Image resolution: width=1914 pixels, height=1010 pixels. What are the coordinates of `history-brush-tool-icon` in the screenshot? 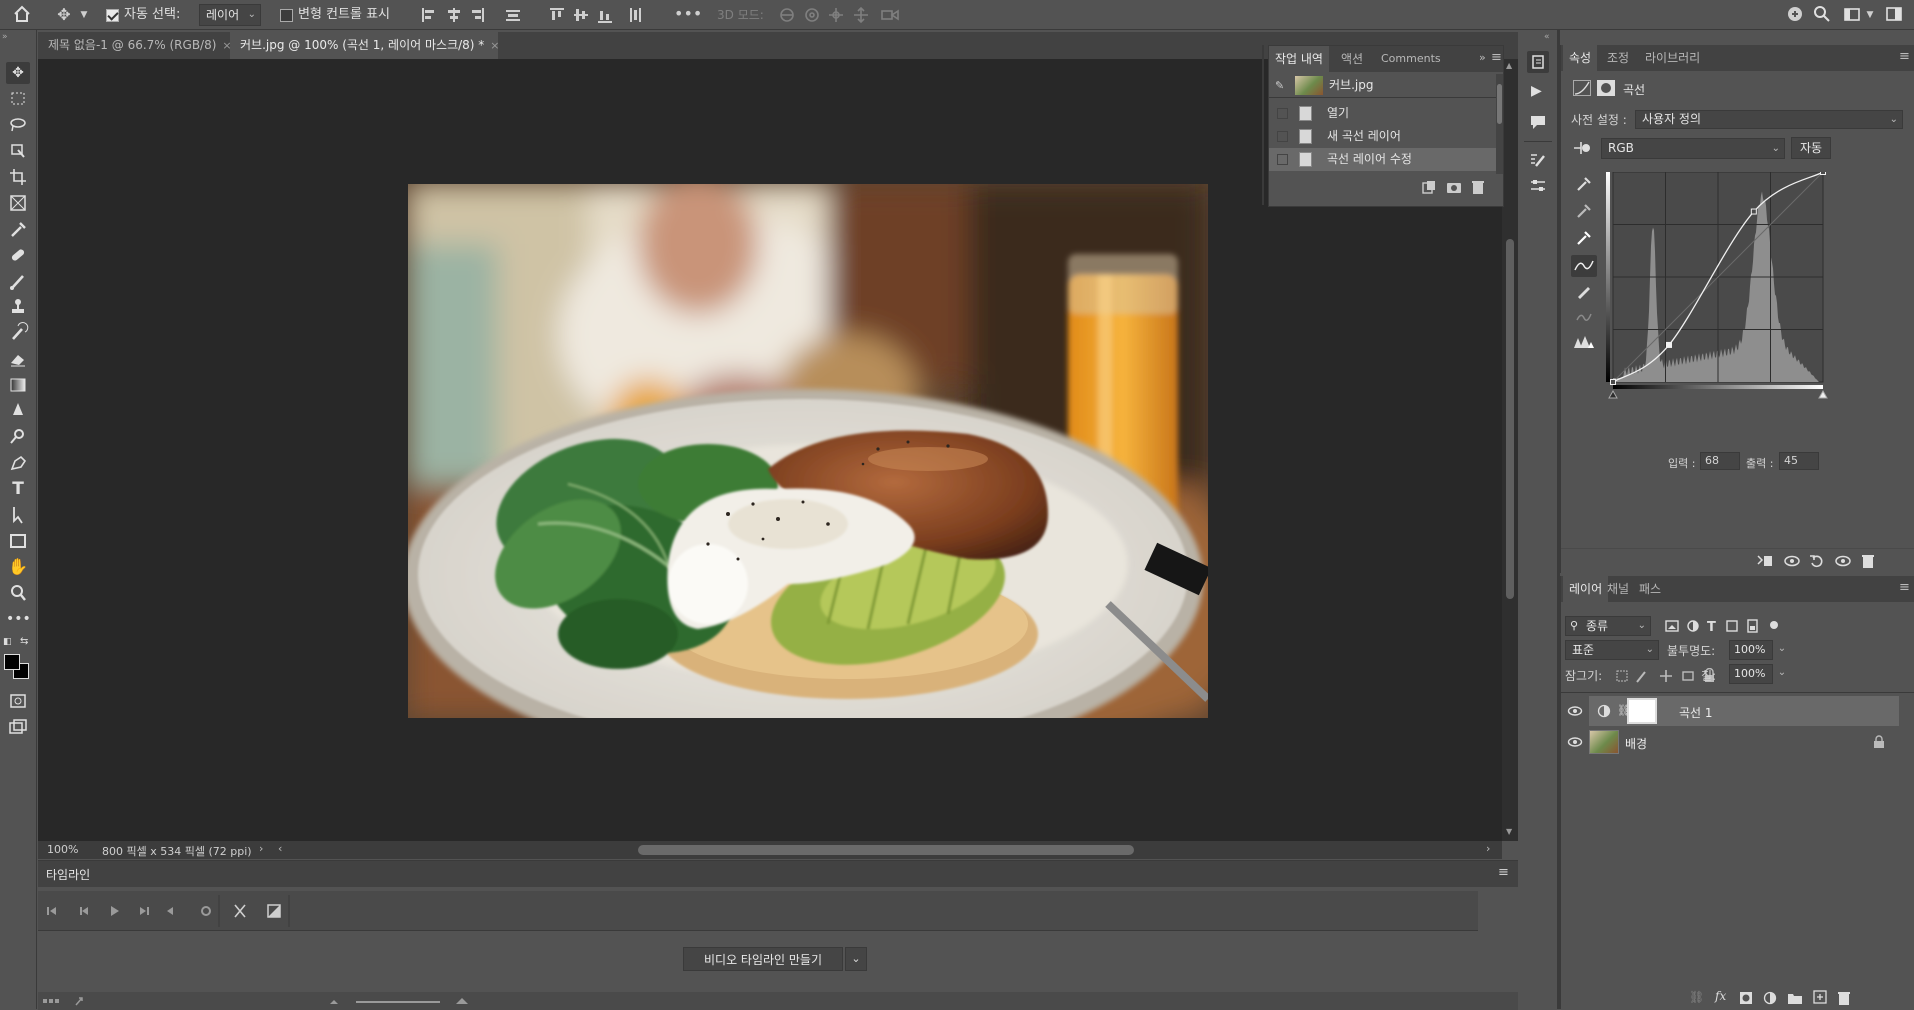 It's located at (18, 333).